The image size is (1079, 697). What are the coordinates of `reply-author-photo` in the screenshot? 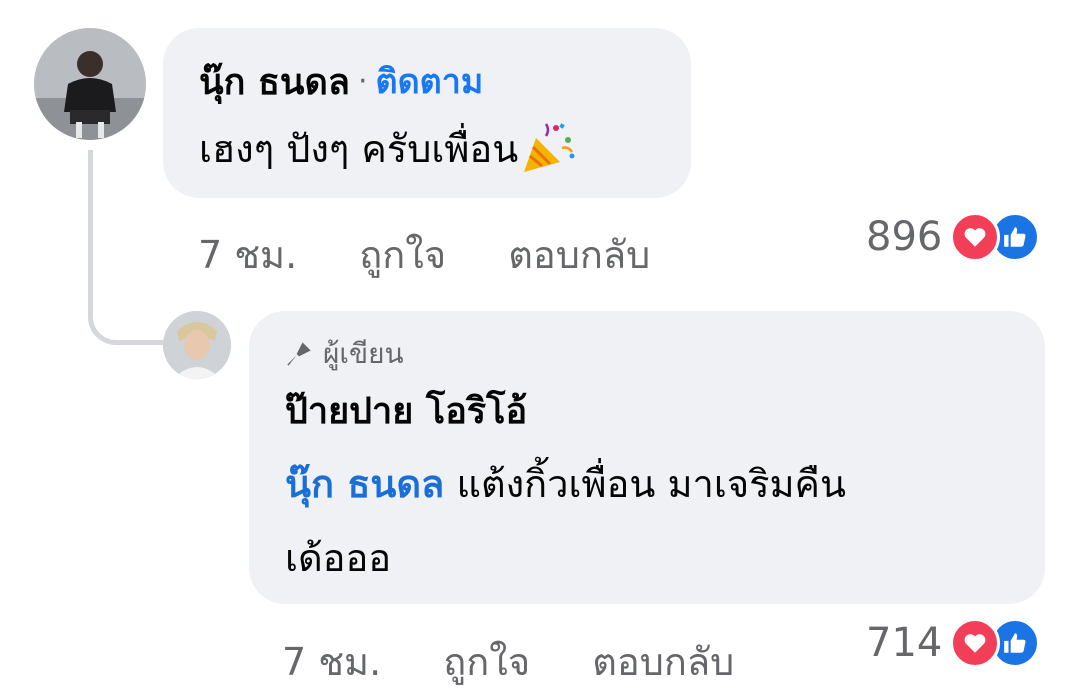 It's located at (197, 345).